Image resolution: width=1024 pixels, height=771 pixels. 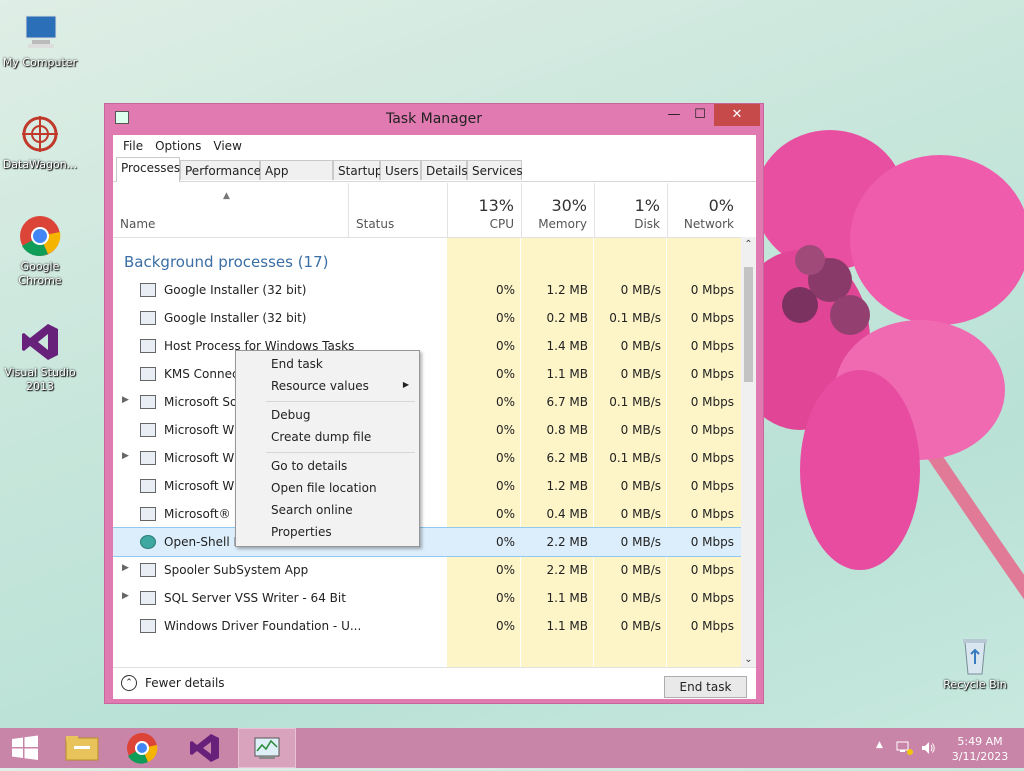 I want to click on fewer-details-toggle: ⌃ Fewer details, so click(x=173, y=683).